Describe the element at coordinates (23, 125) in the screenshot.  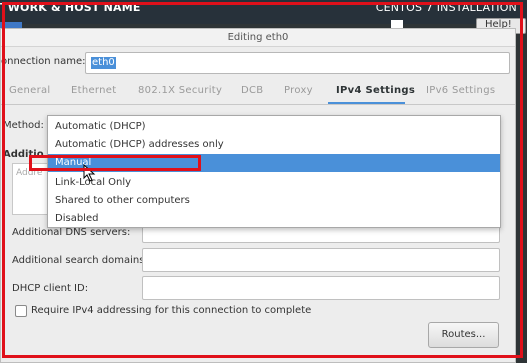
I see `method-label: Method:` at that location.